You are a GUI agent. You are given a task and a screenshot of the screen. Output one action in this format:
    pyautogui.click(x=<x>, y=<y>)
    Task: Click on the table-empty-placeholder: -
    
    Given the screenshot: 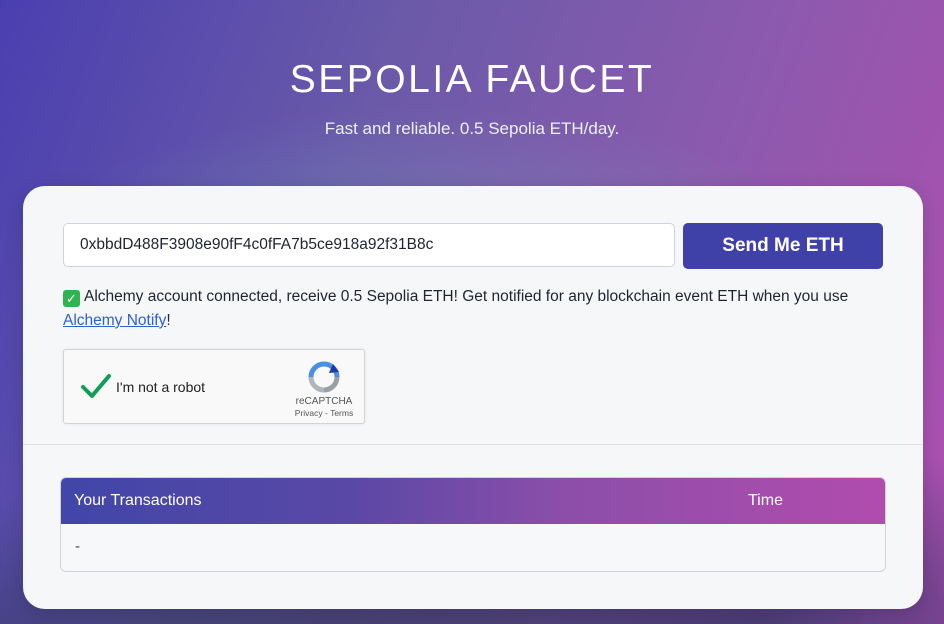 What is the action you would take?
    pyautogui.click(x=77, y=546)
    